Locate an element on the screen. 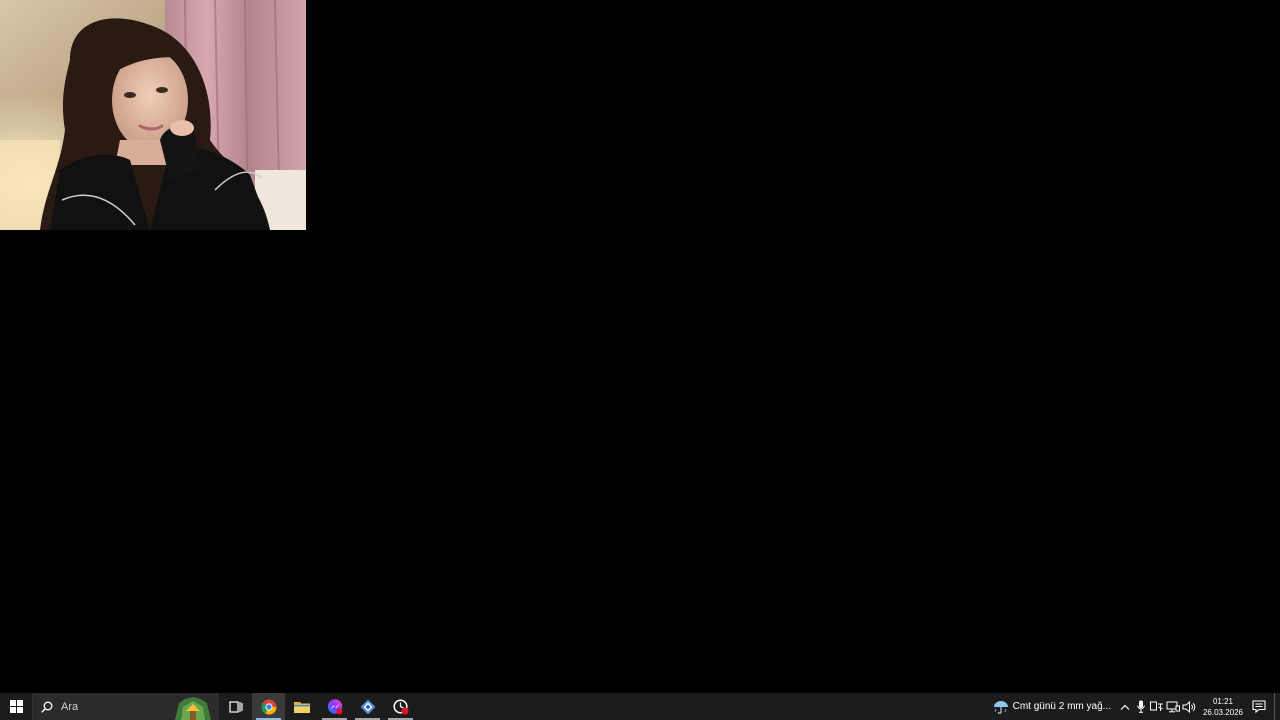 The width and height of the screenshot is (1280, 720). clock-time: 01:21 is located at coordinates (1223, 701).